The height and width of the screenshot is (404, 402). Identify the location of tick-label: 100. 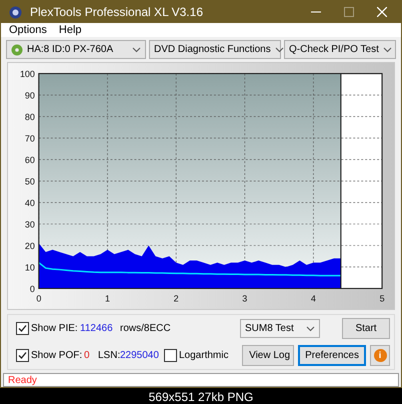
(27, 74).